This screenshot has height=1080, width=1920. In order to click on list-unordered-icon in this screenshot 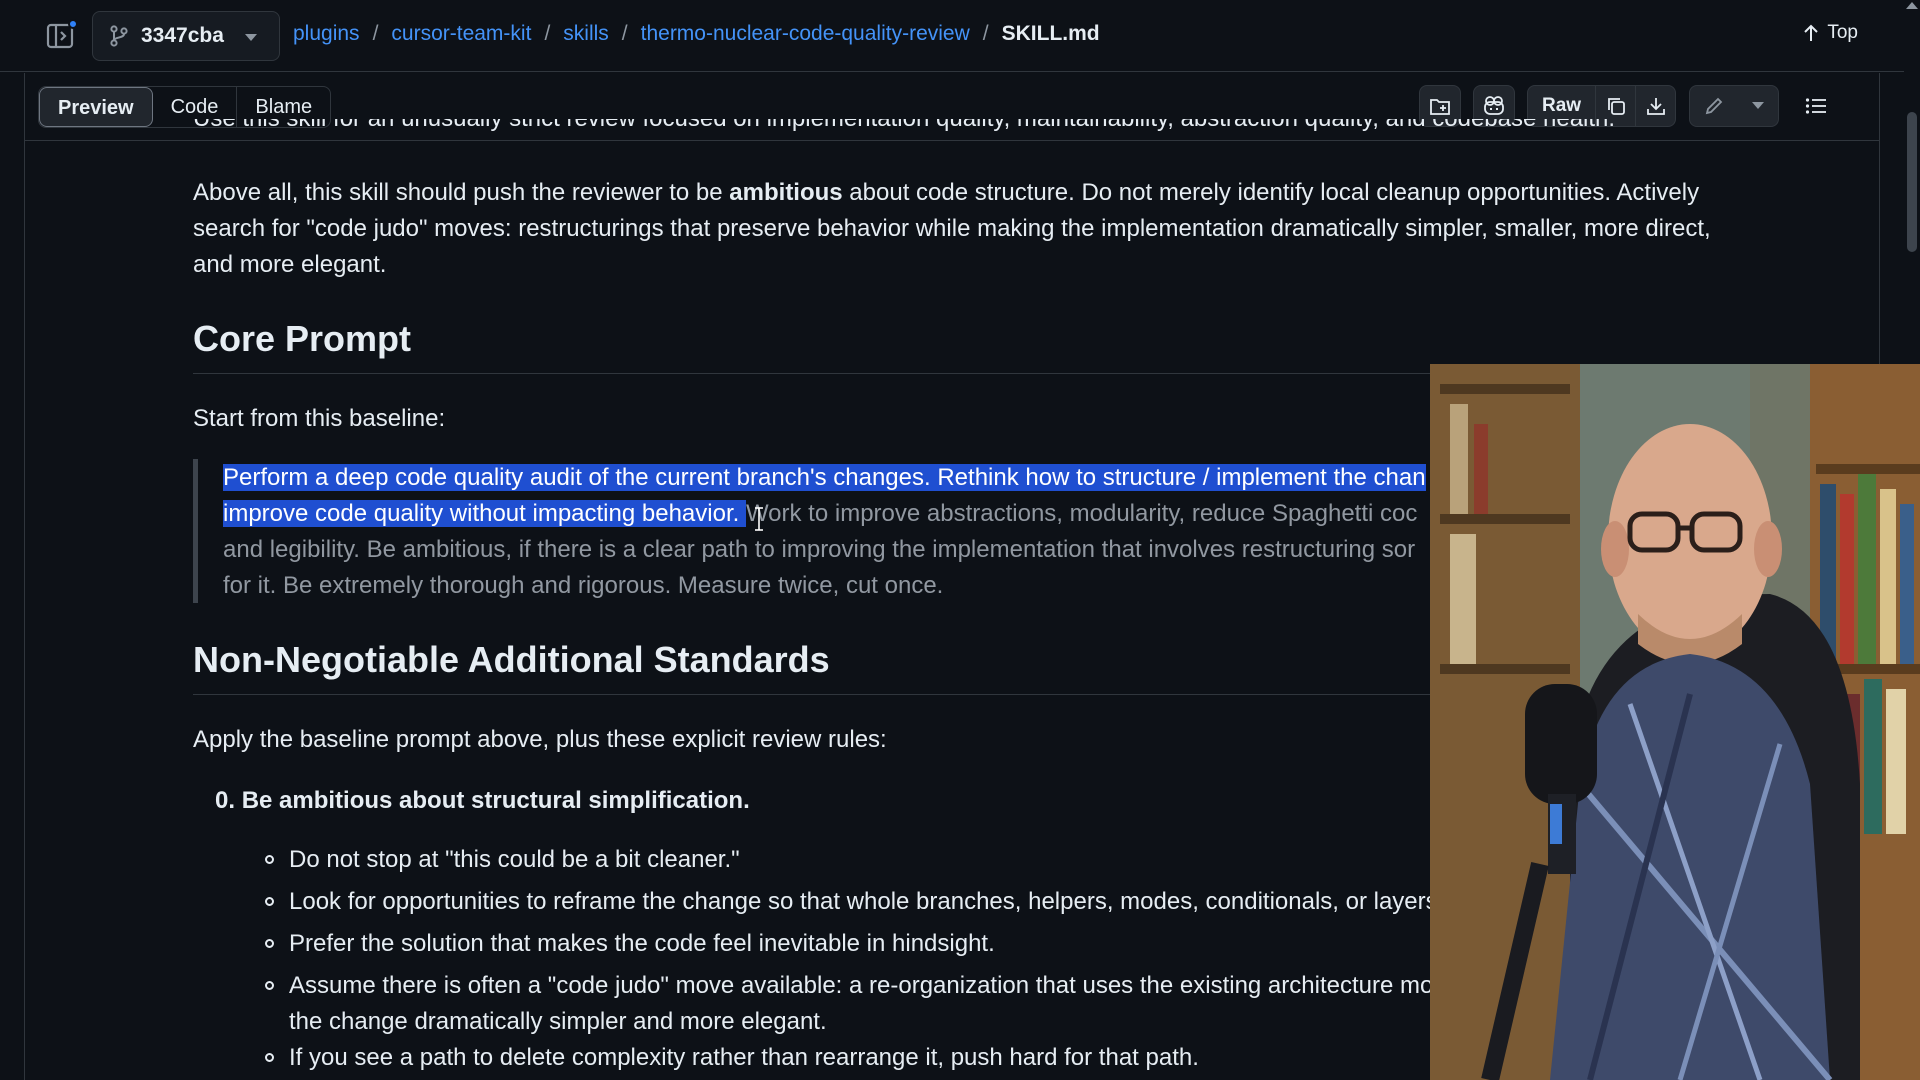, I will do `click(1815, 106)`.